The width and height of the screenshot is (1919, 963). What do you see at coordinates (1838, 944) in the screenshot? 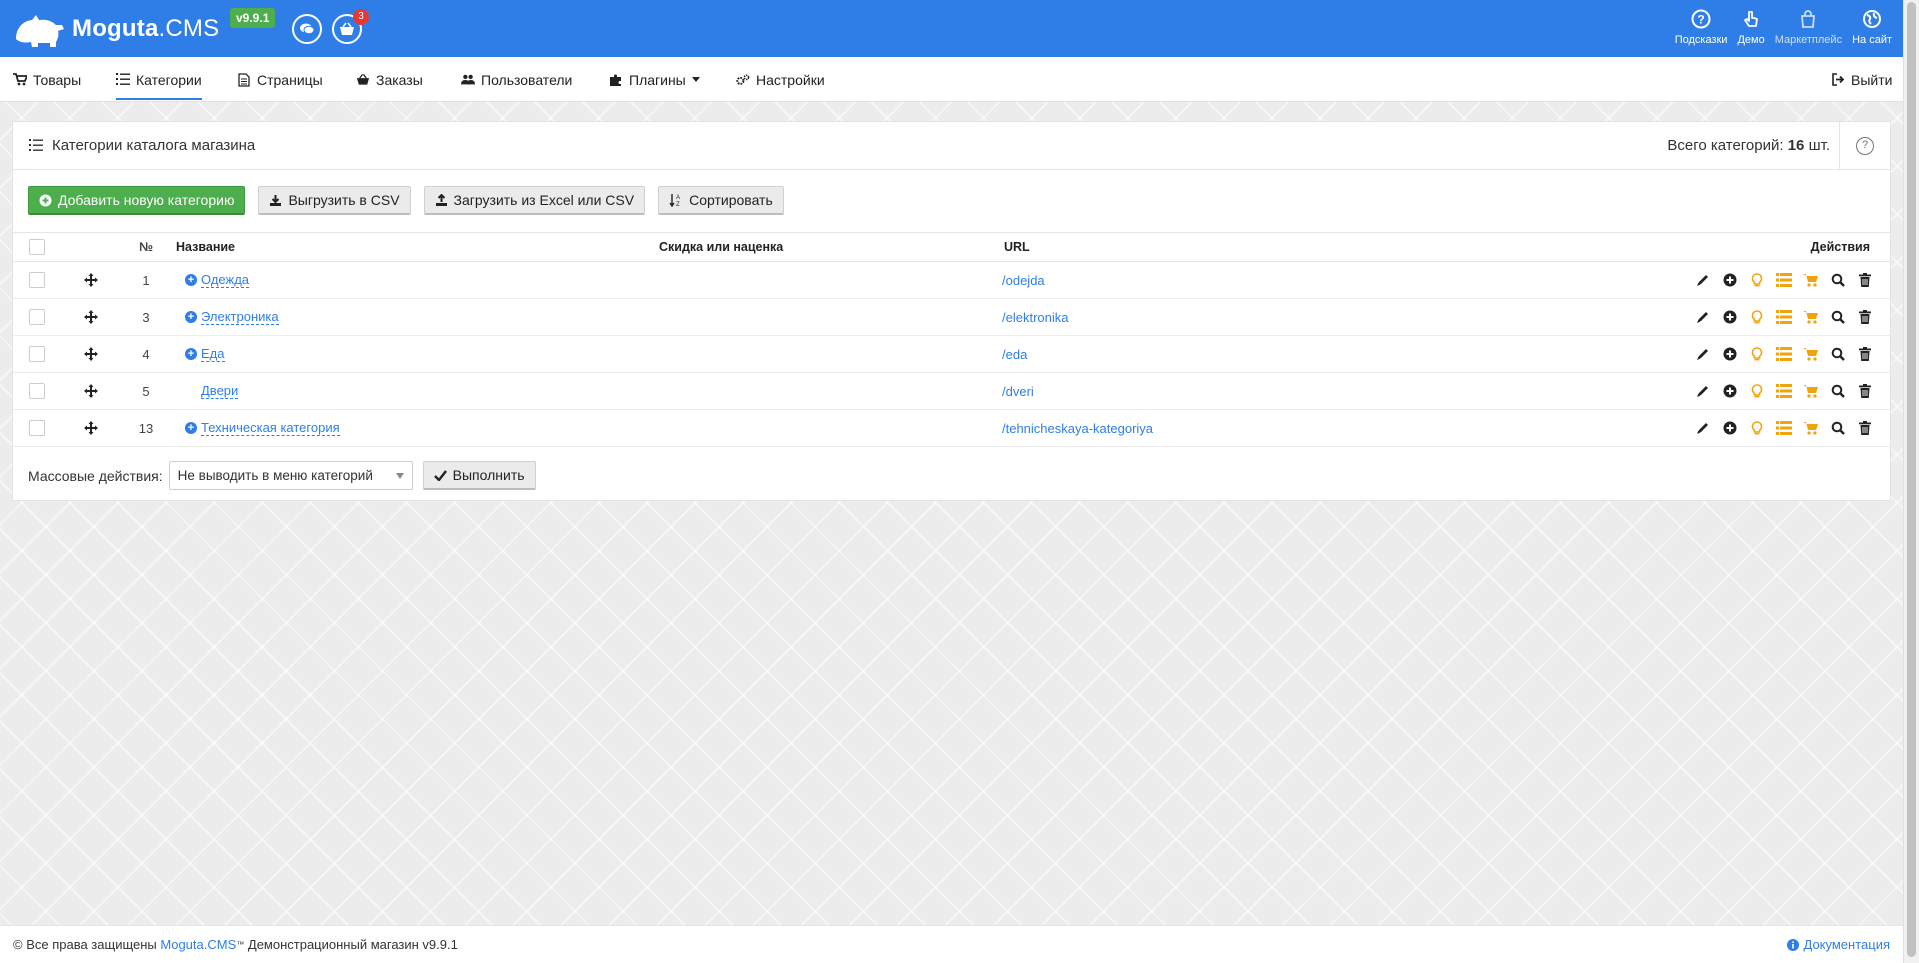
I see `docs-link: Документация` at bounding box center [1838, 944].